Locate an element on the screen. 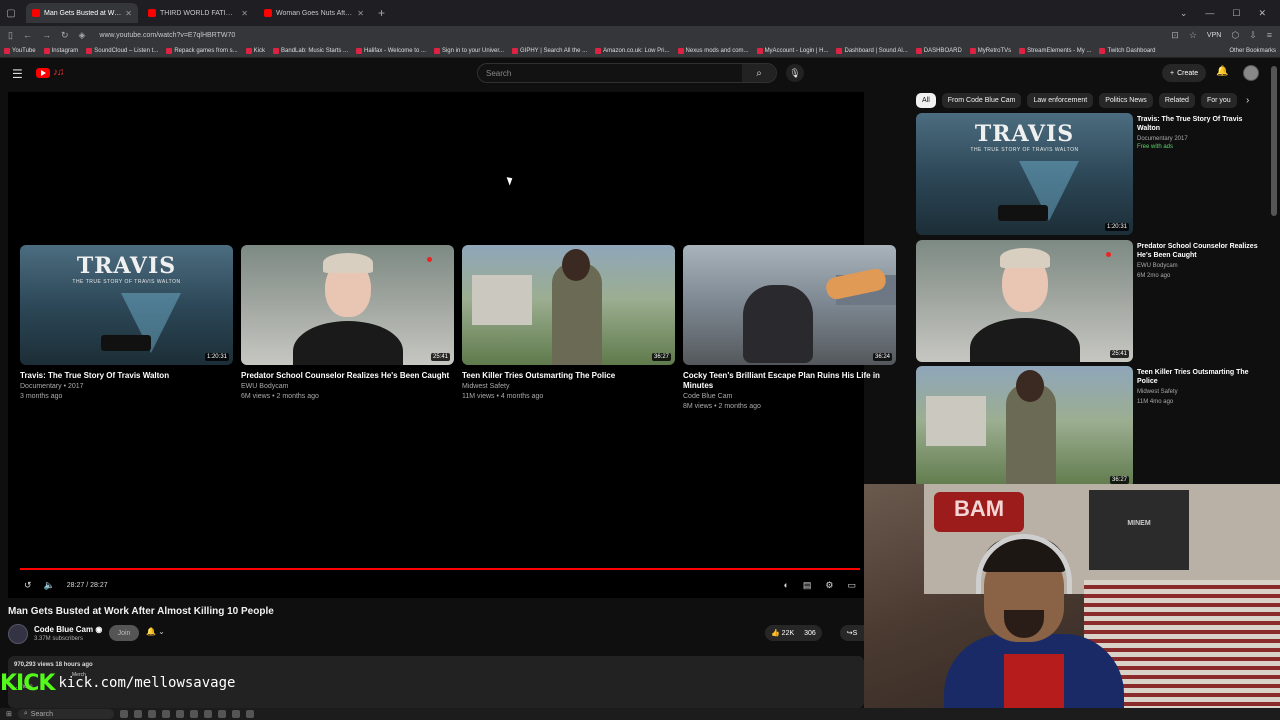 The image size is (1280, 720). progress-bar is located at coordinates (440, 569).